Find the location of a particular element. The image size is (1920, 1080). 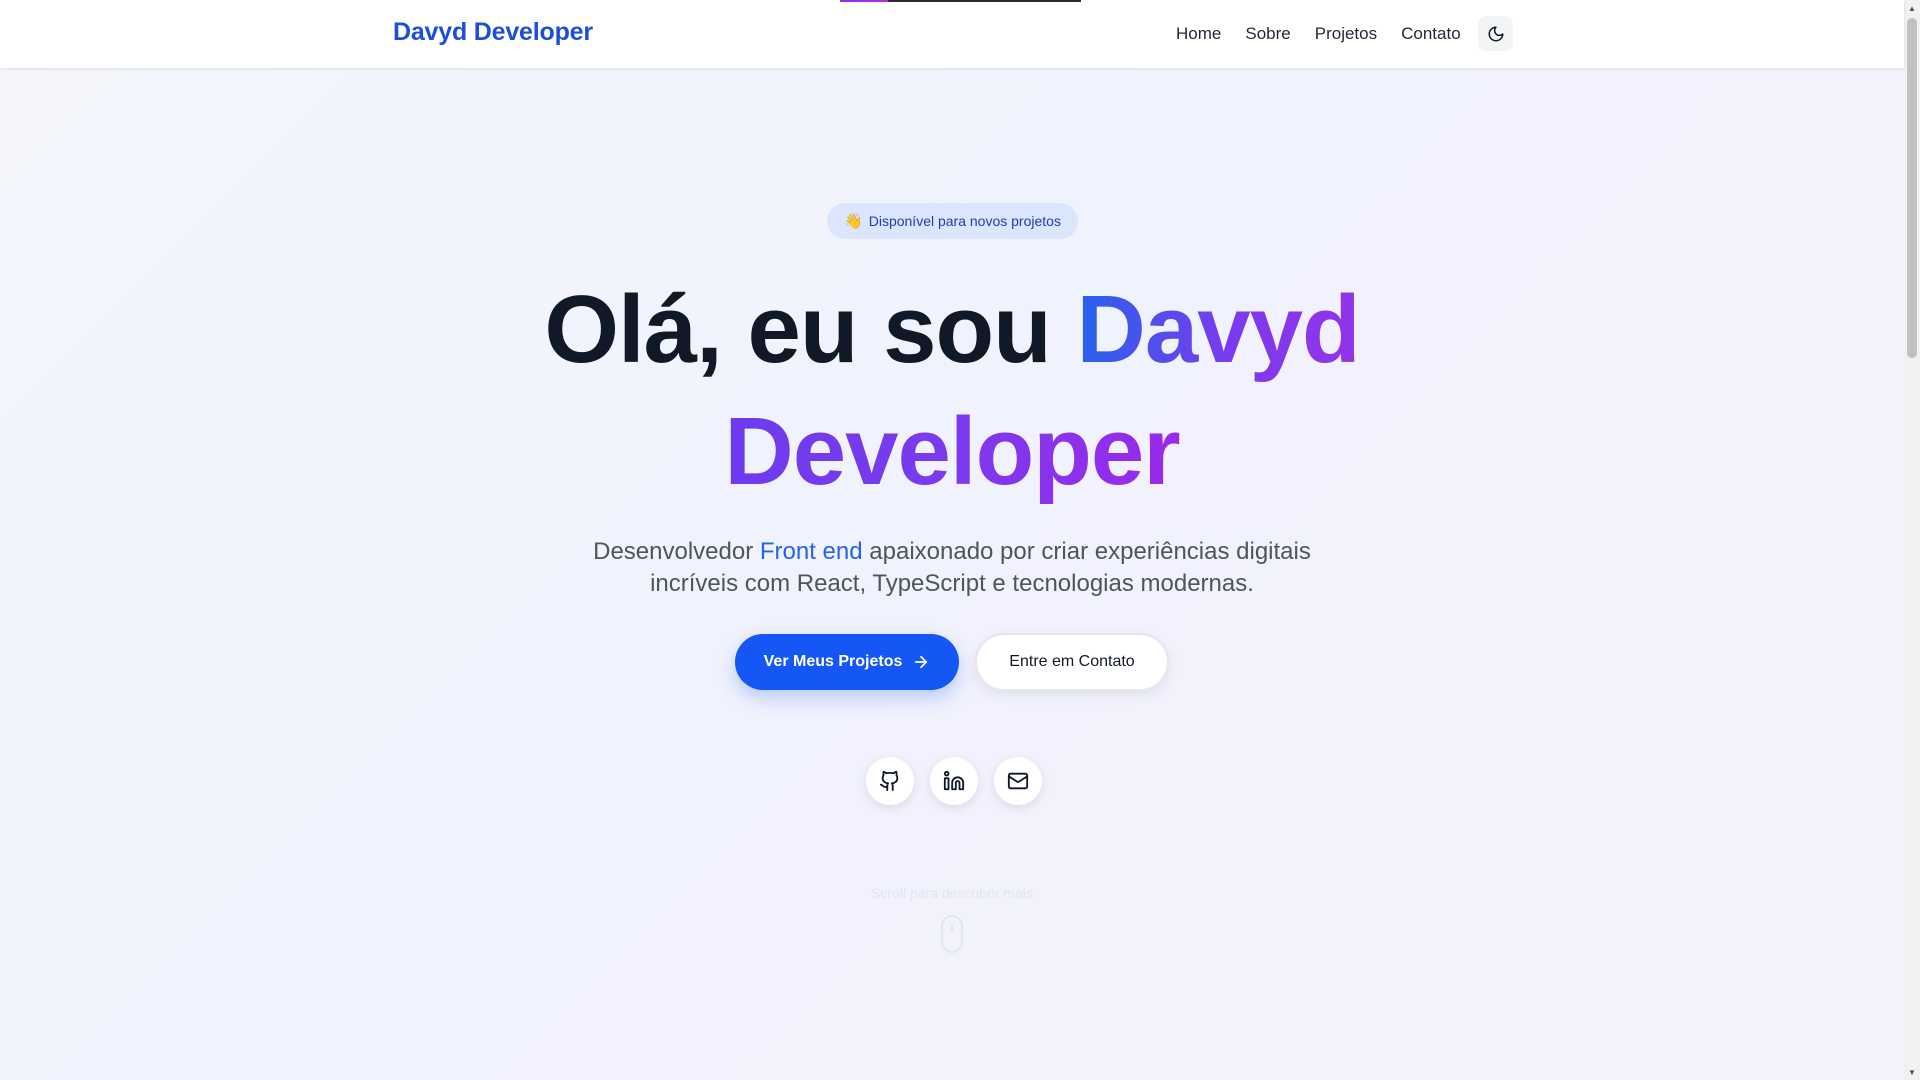

mail-icon is located at coordinates (1018, 781).